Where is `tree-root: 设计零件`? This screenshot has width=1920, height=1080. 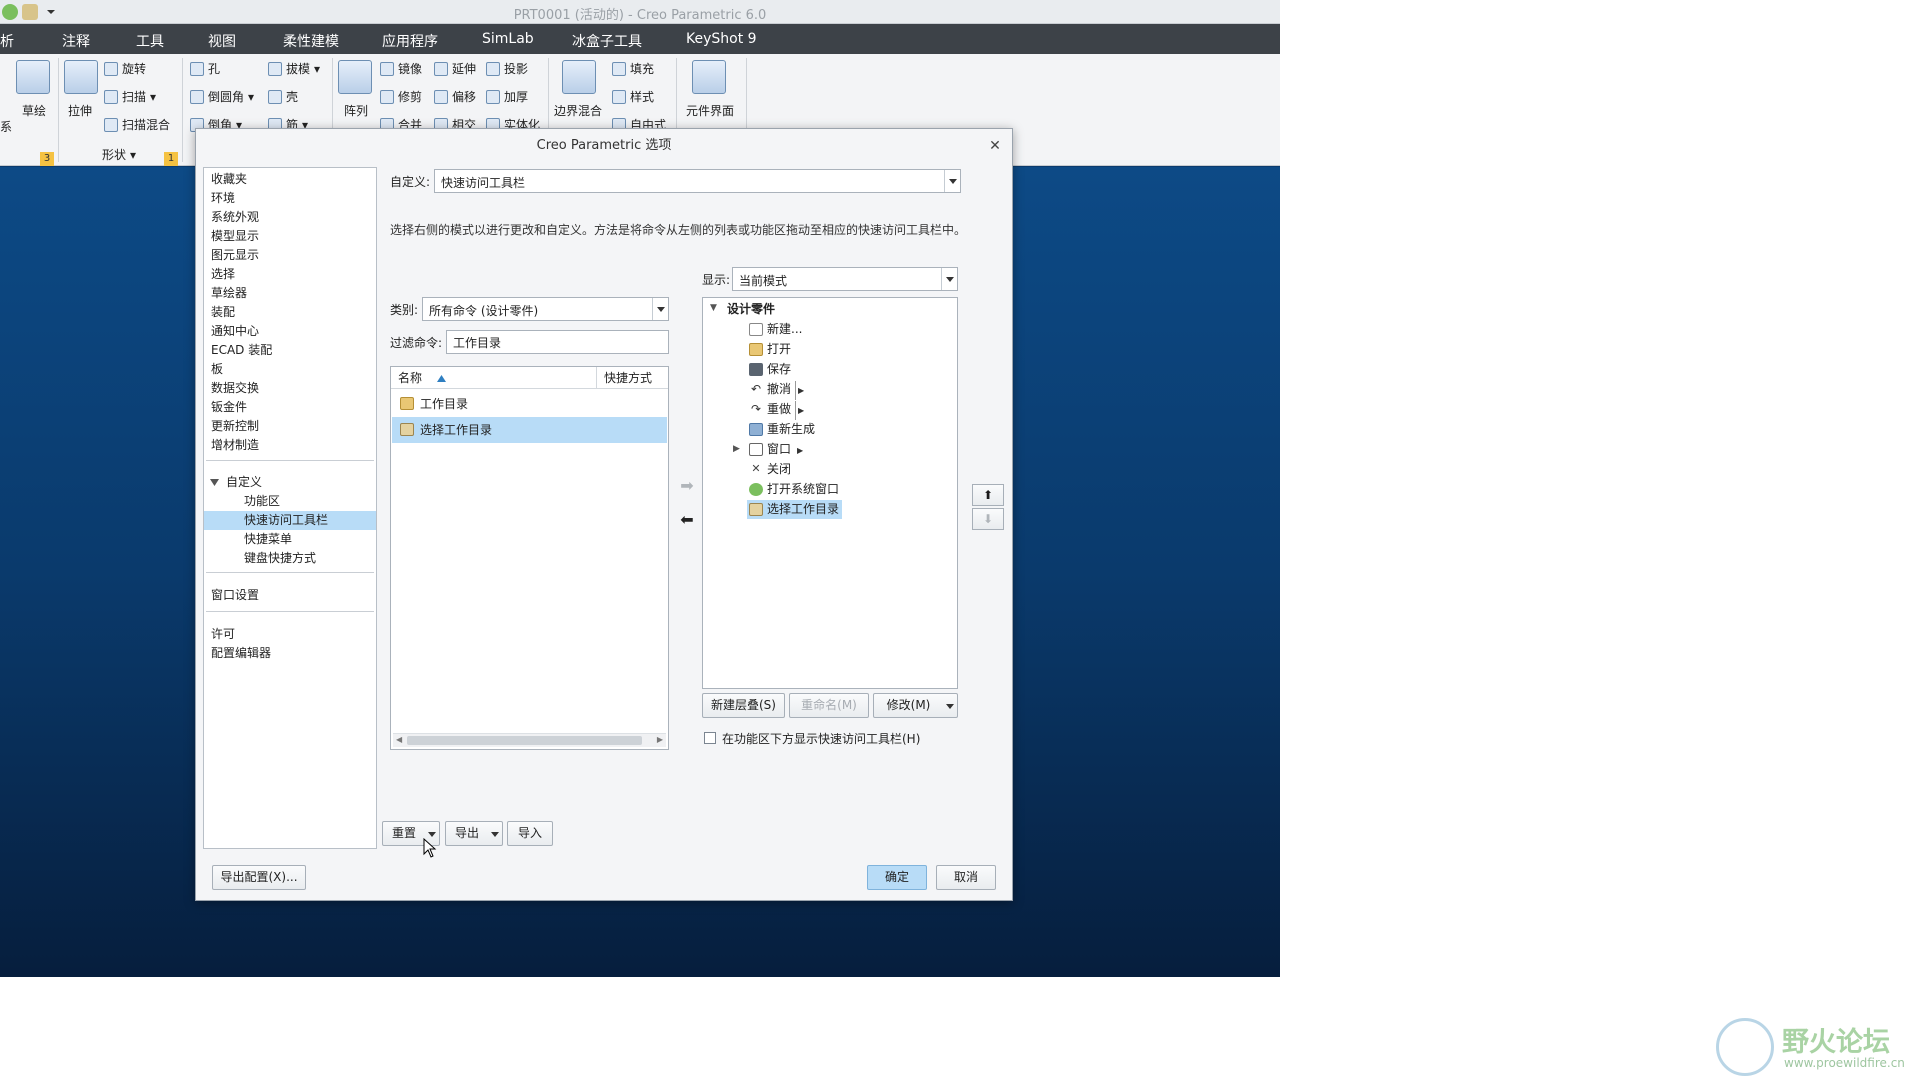
tree-root: 设计零件 is located at coordinates (741, 309).